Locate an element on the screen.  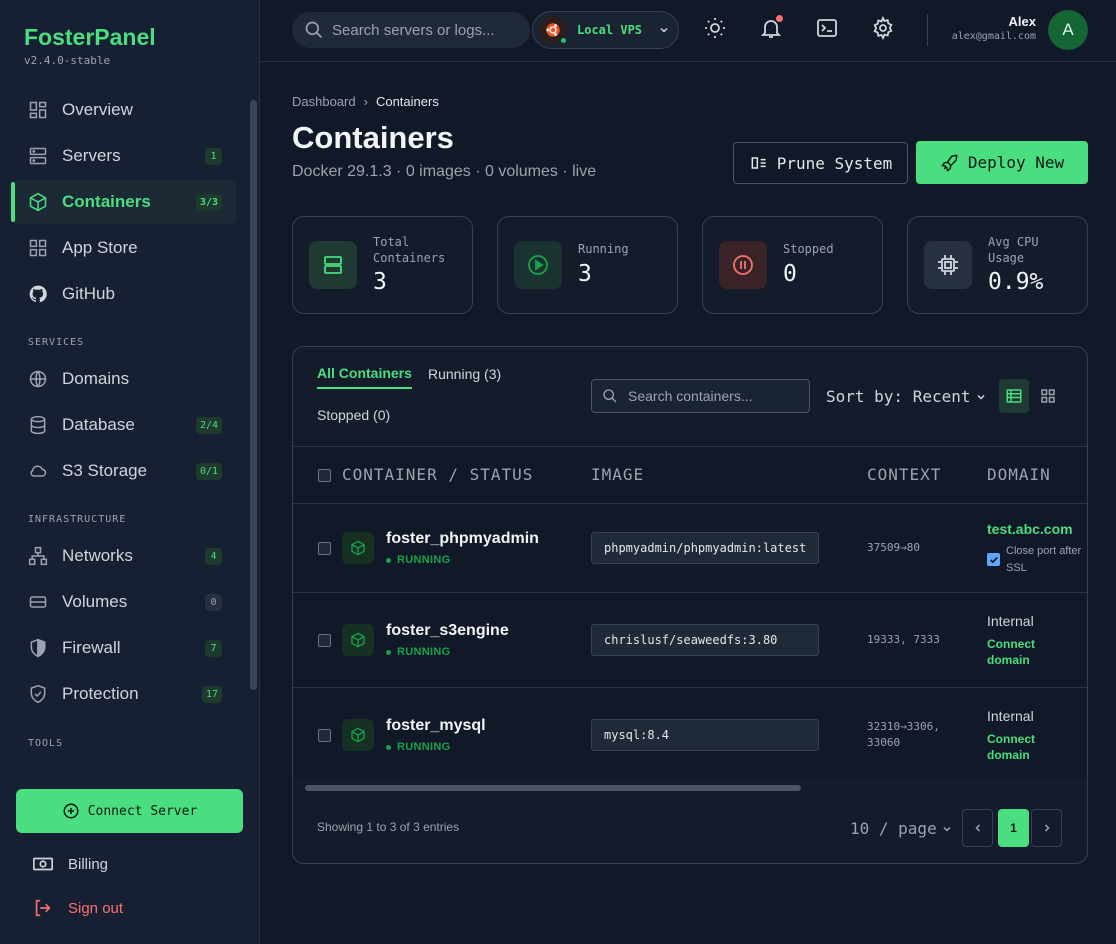
sidebar-item-domains: Domains is located at coordinates (124, 379).